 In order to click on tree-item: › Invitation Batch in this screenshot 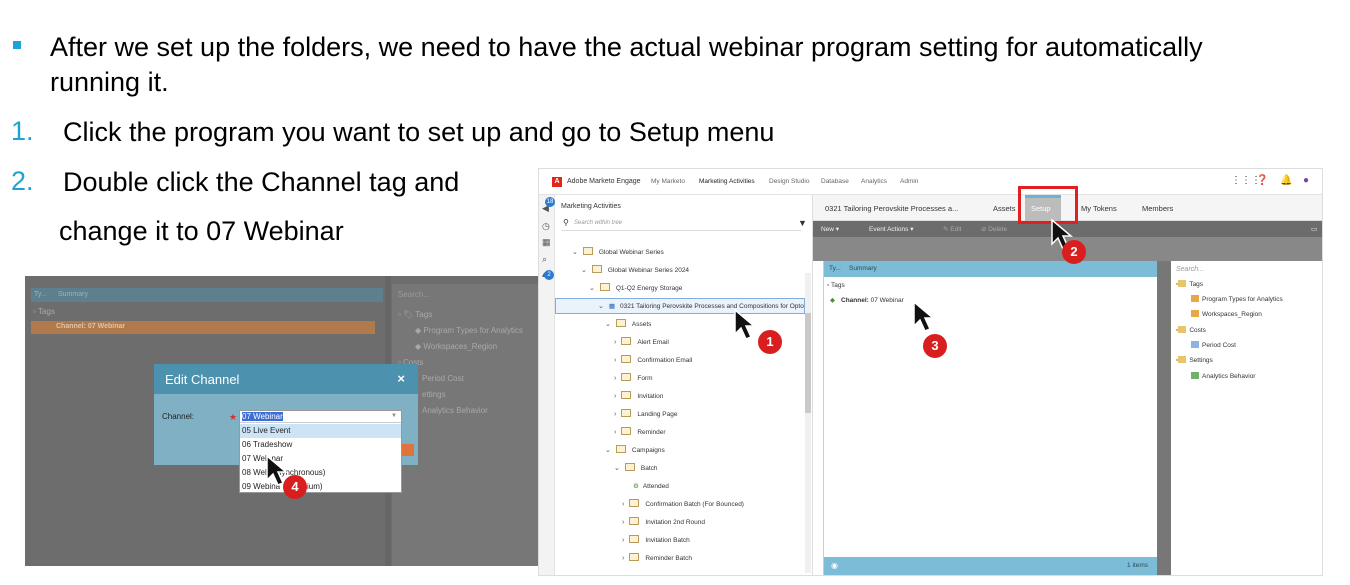, I will do `click(656, 541)`.